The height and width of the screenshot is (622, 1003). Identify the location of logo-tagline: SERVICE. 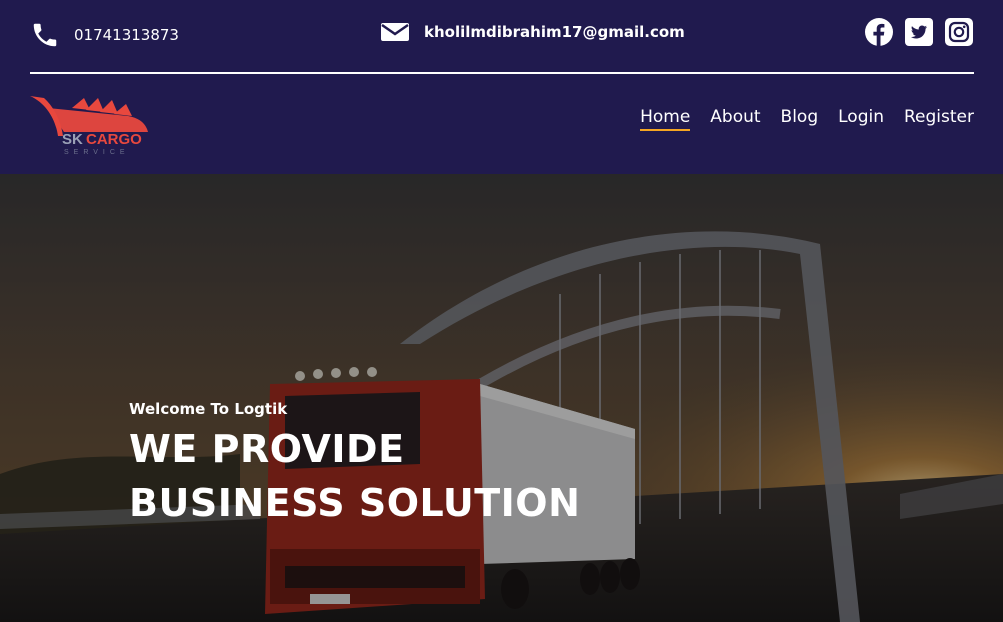
(97, 152).